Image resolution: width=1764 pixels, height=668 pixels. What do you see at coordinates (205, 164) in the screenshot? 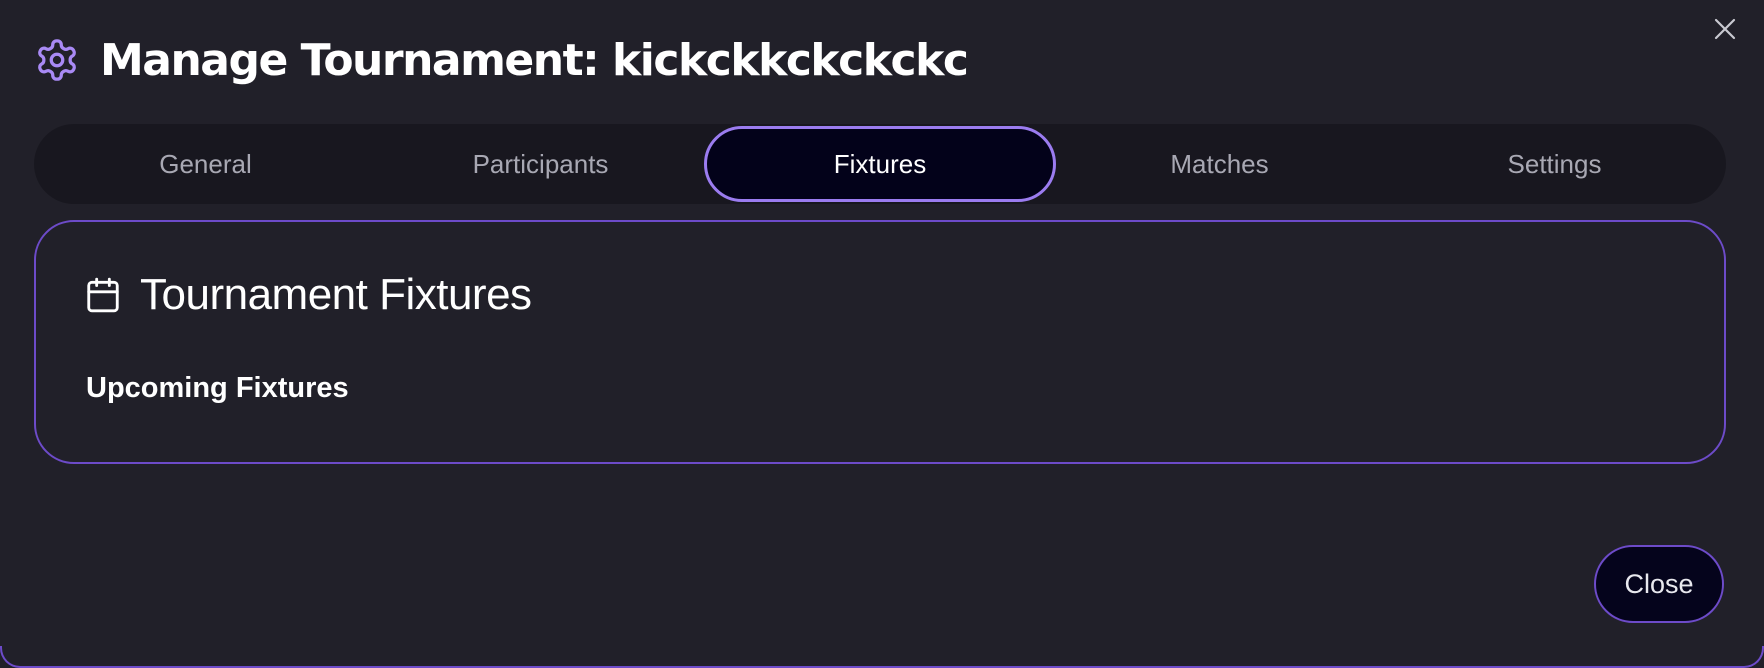
I see `tab-general: General` at bounding box center [205, 164].